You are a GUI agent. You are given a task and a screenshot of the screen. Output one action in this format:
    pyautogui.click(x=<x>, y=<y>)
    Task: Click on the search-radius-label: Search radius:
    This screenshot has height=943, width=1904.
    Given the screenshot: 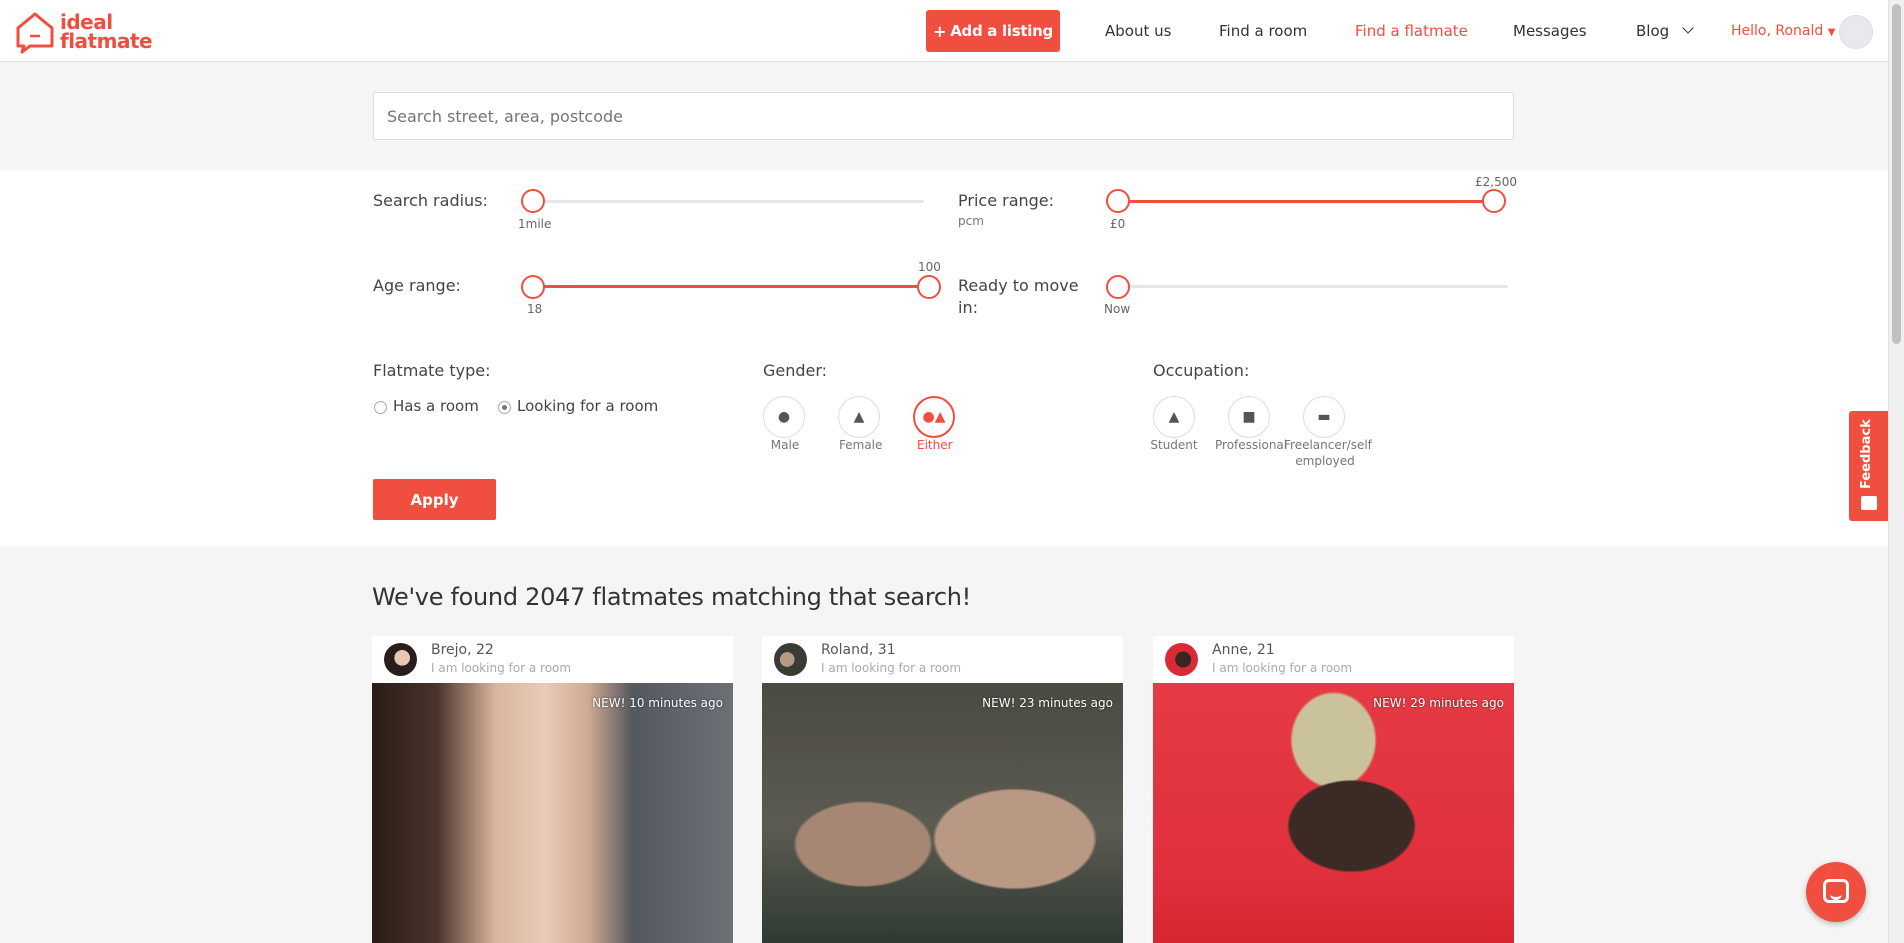 What is the action you would take?
    pyautogui.click(x=430, y=200)
    